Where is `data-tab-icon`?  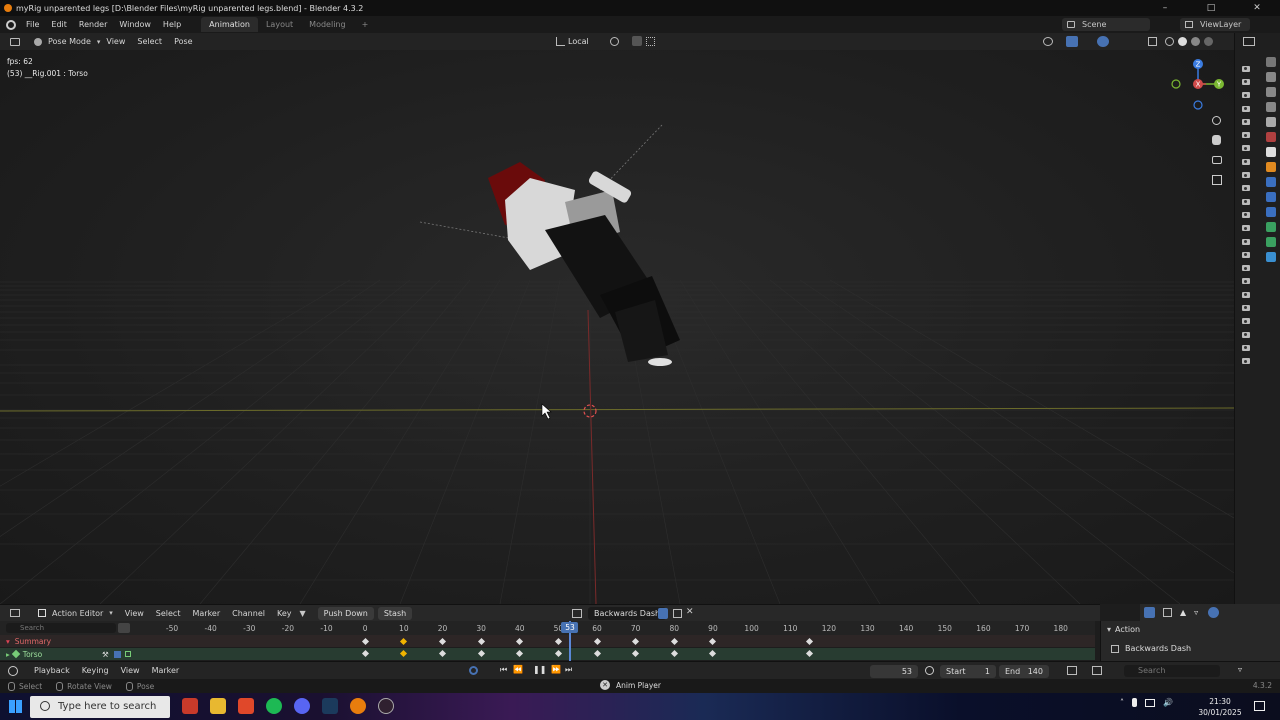
data-tab-icon is located at coordinates (1271, 242).